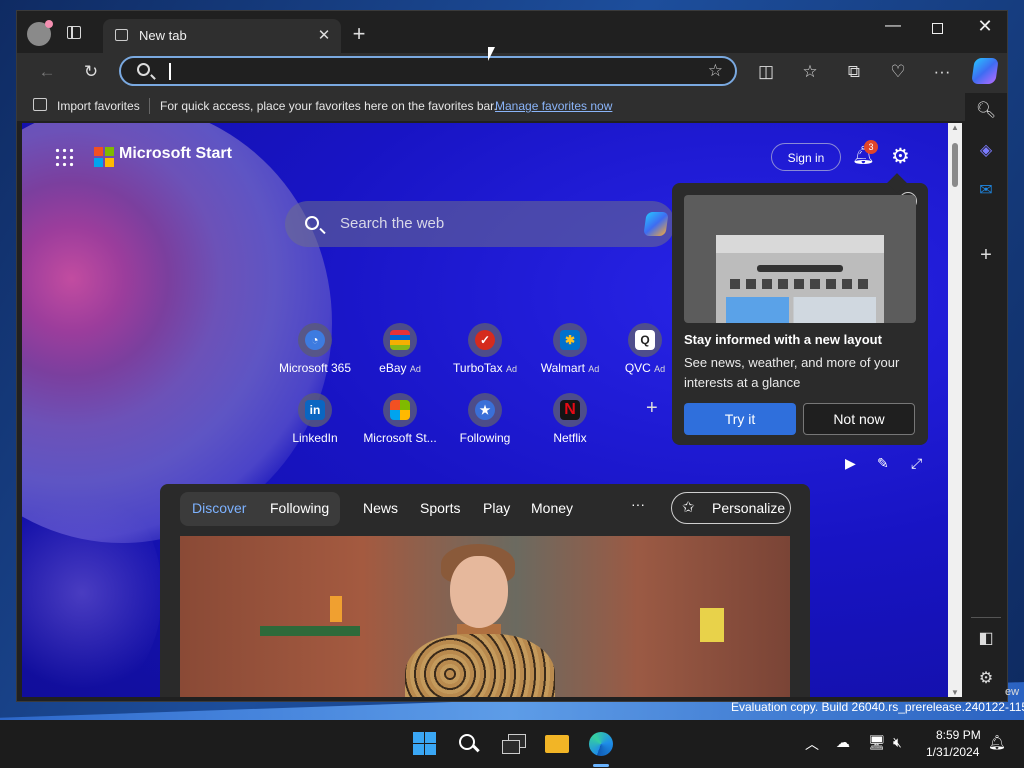 The width and height of the screenshot is (1024, 768). Describe the element at coordinates (299, 508) in the screenshot. I see `tab-following: Following` at that location.